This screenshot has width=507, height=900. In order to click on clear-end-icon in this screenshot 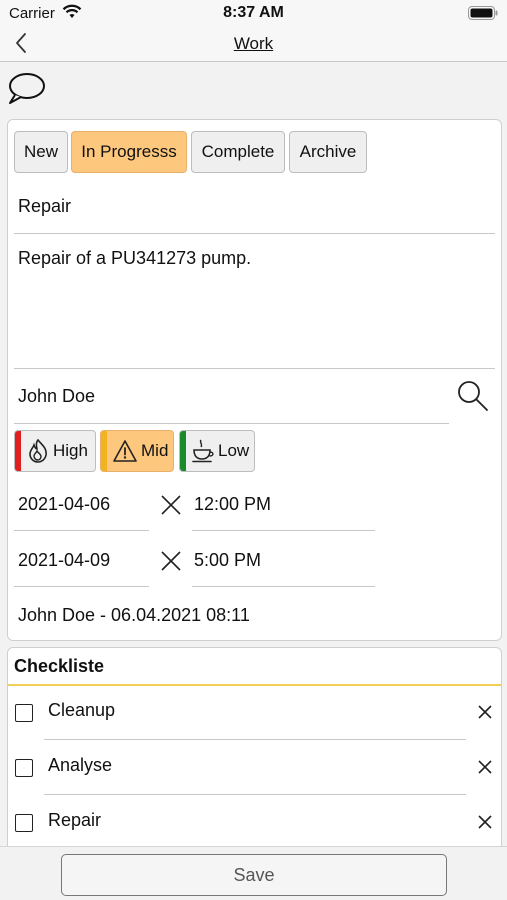, I will do `click(171, 561)`.